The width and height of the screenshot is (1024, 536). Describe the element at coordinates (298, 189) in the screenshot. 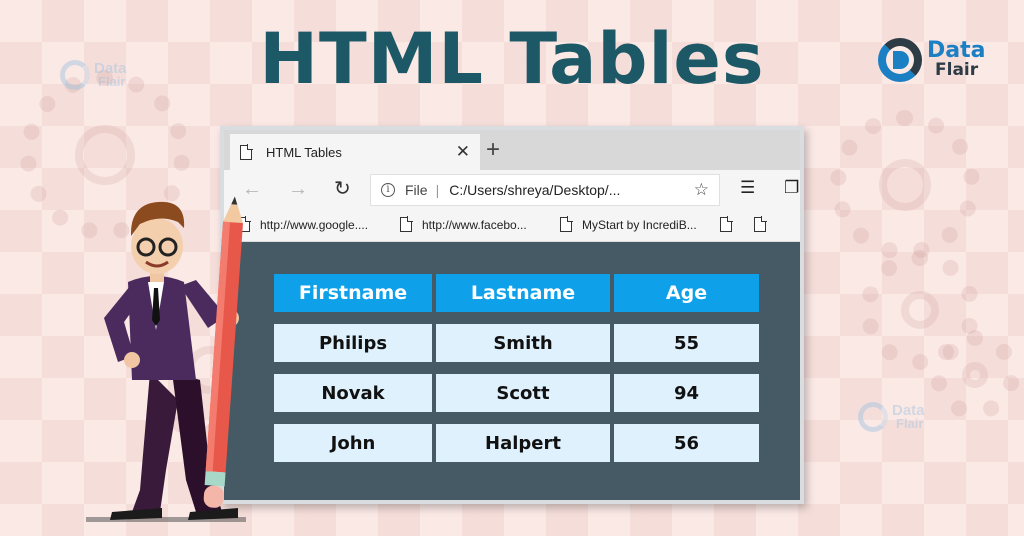

I see `forward-arrow-icon: →` at that location.